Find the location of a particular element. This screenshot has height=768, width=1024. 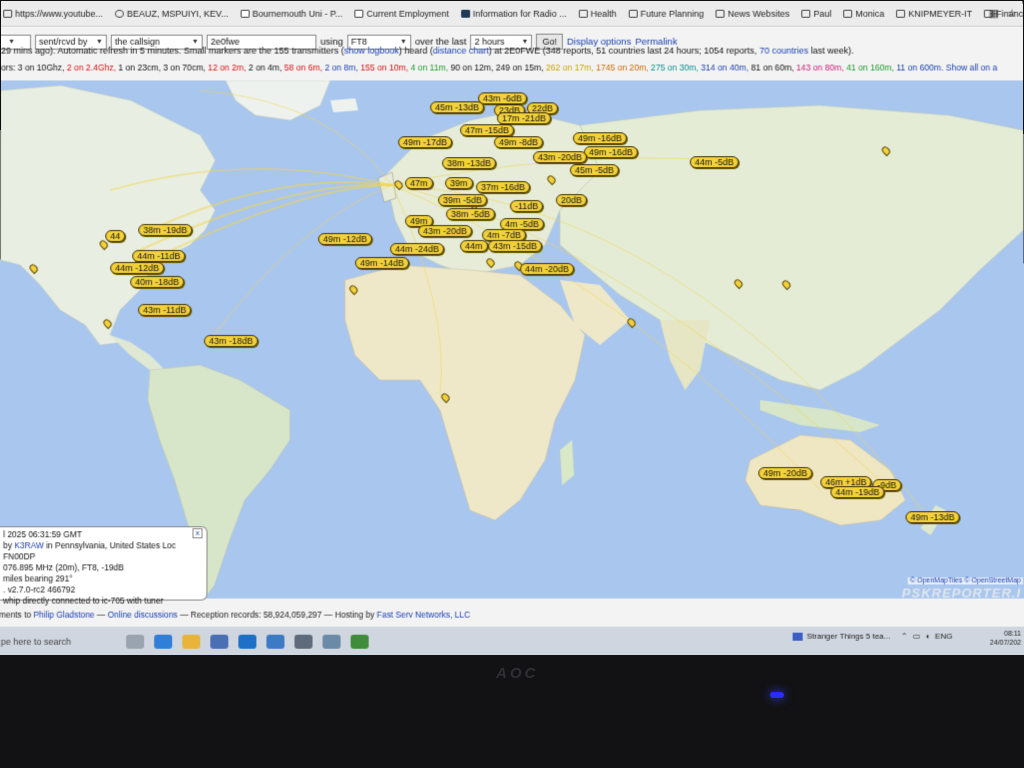

band-count: 2 on 8m, is located at coordinates (341, 68).